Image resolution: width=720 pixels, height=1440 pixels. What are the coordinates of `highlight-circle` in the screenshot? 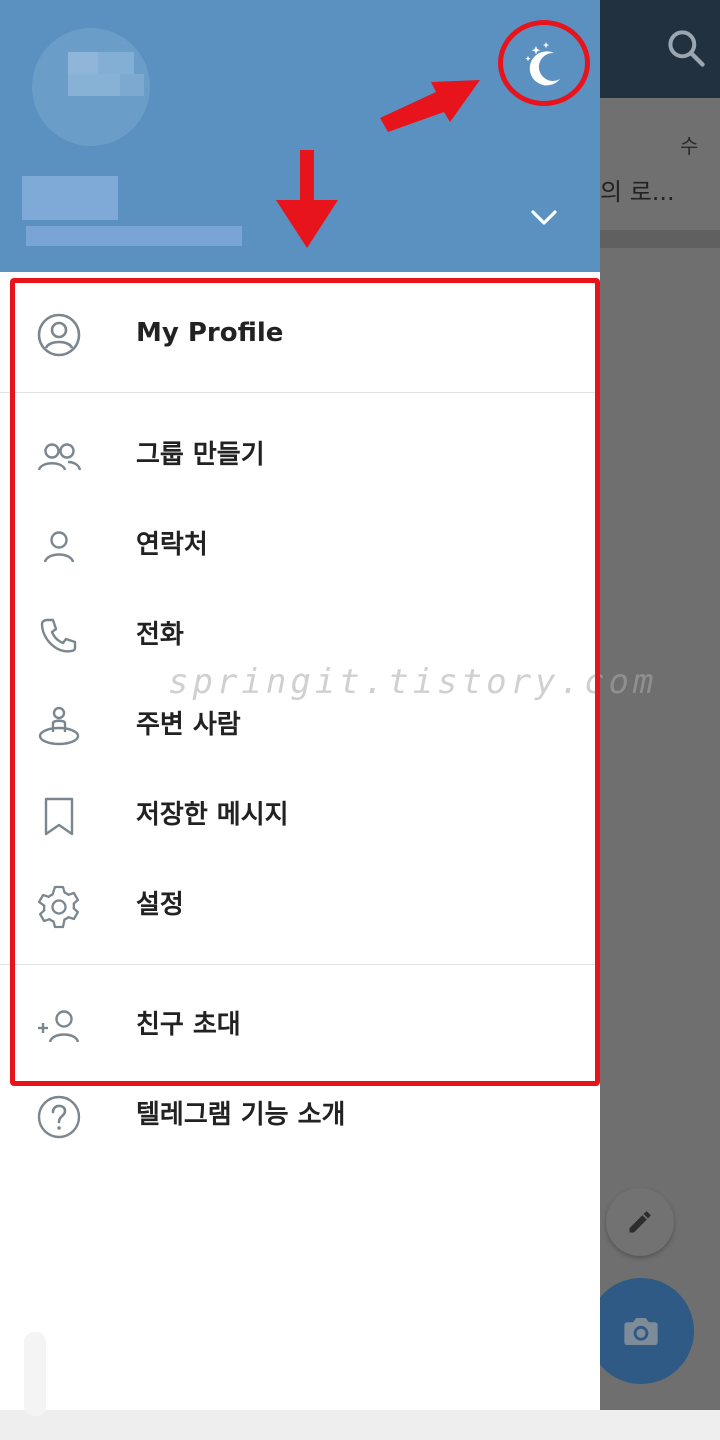 It's located at (544, 63).